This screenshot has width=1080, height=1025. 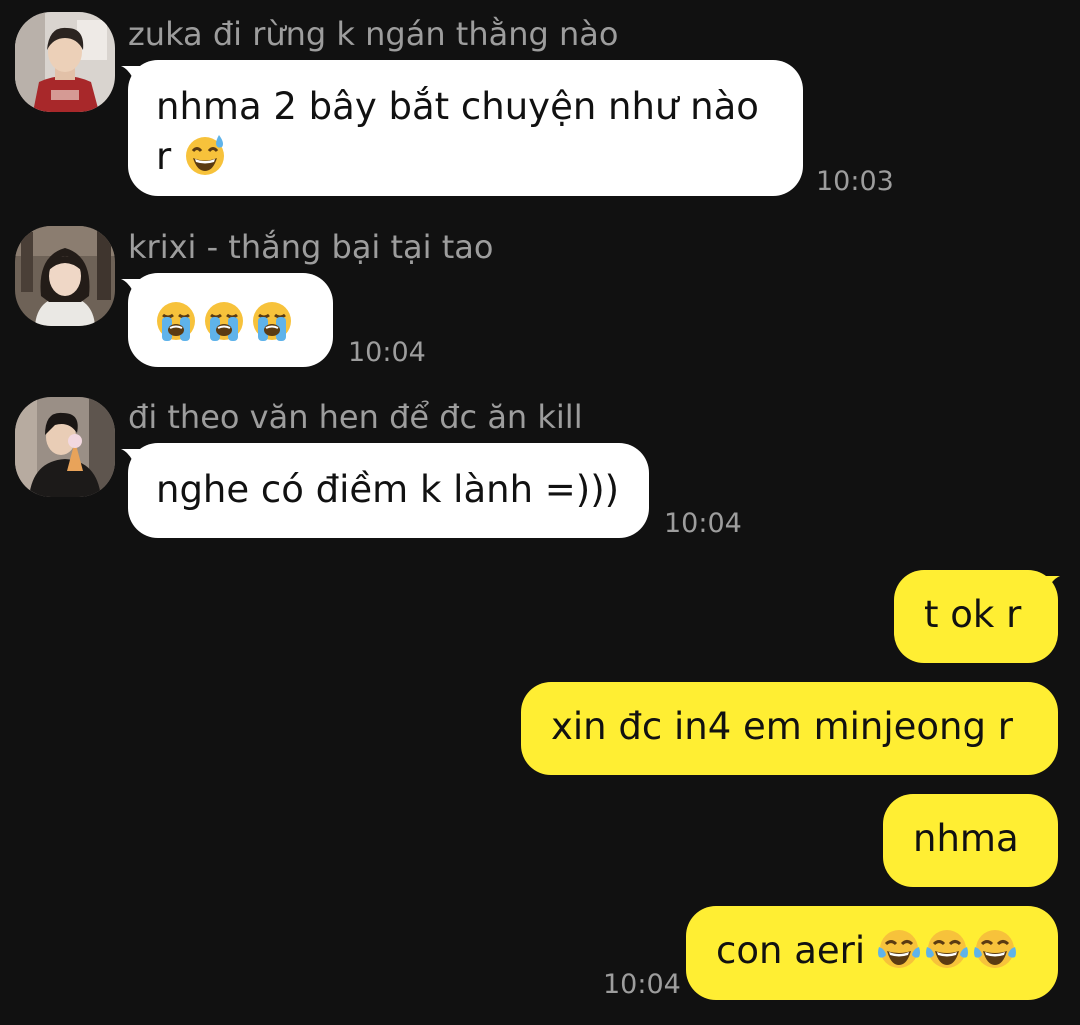 I want to click on message-bubble: nhma, so click(x=970, y=840).